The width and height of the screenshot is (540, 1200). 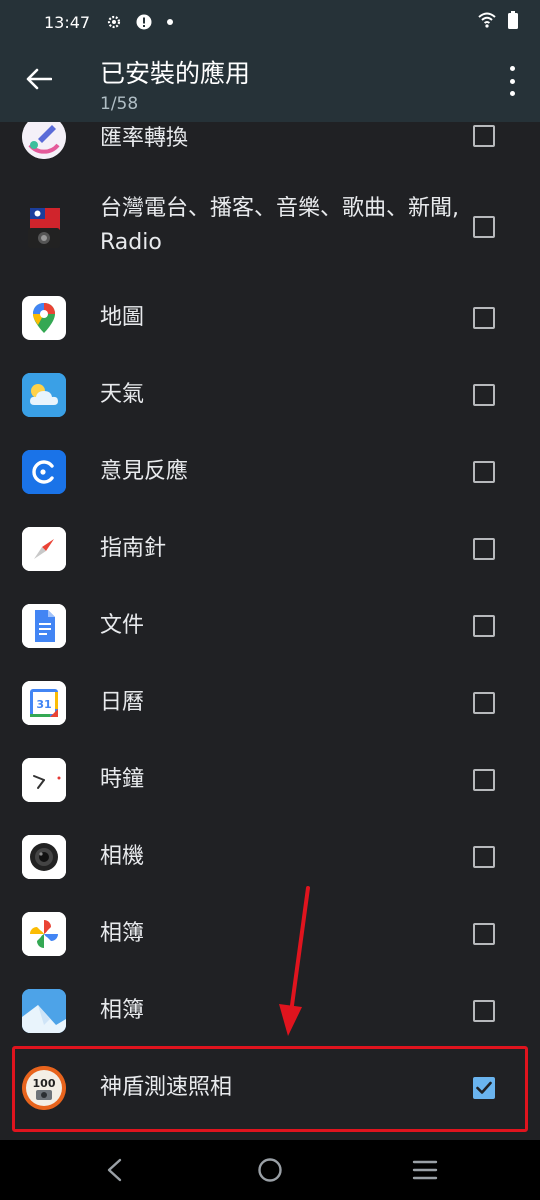 I want to click on calendar-icon: 31, so click(x=44, y=703).